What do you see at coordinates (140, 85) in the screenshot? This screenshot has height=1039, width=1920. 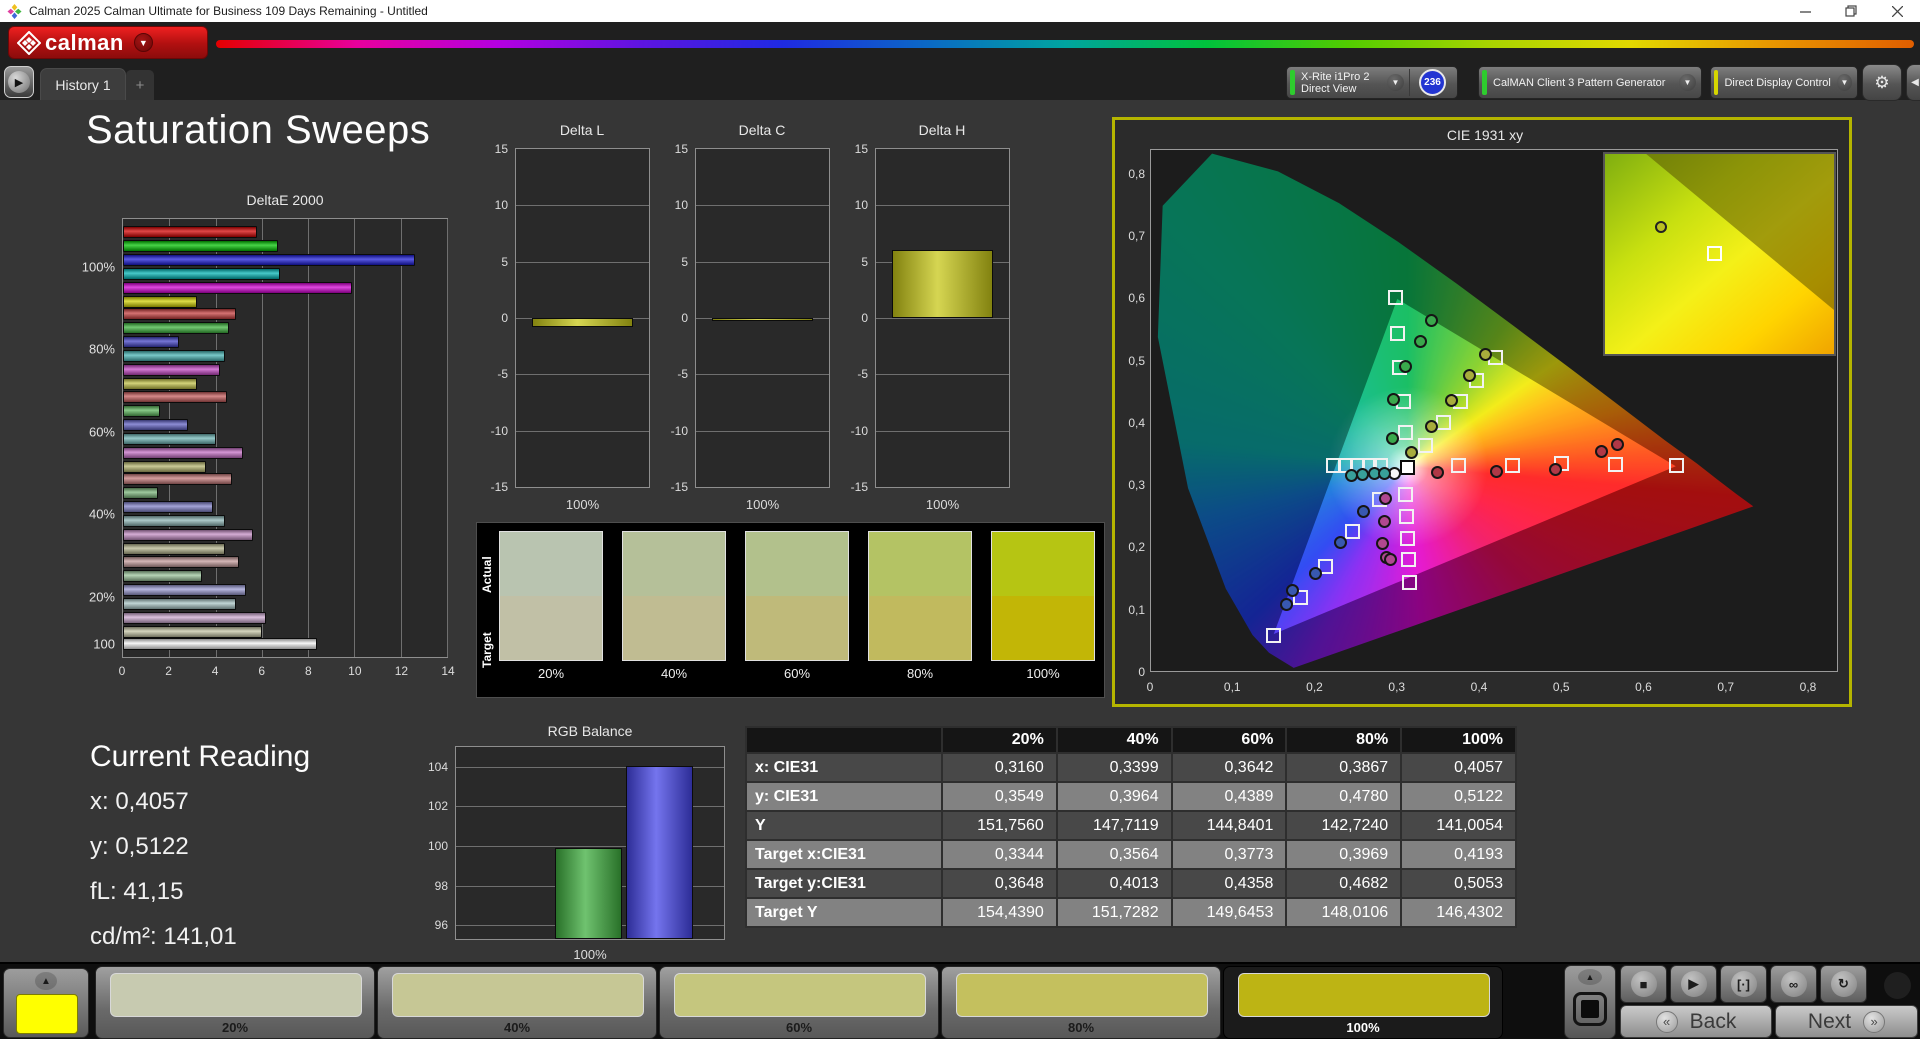 I see `add-tab-button: +` at bounding box center [140, 85].